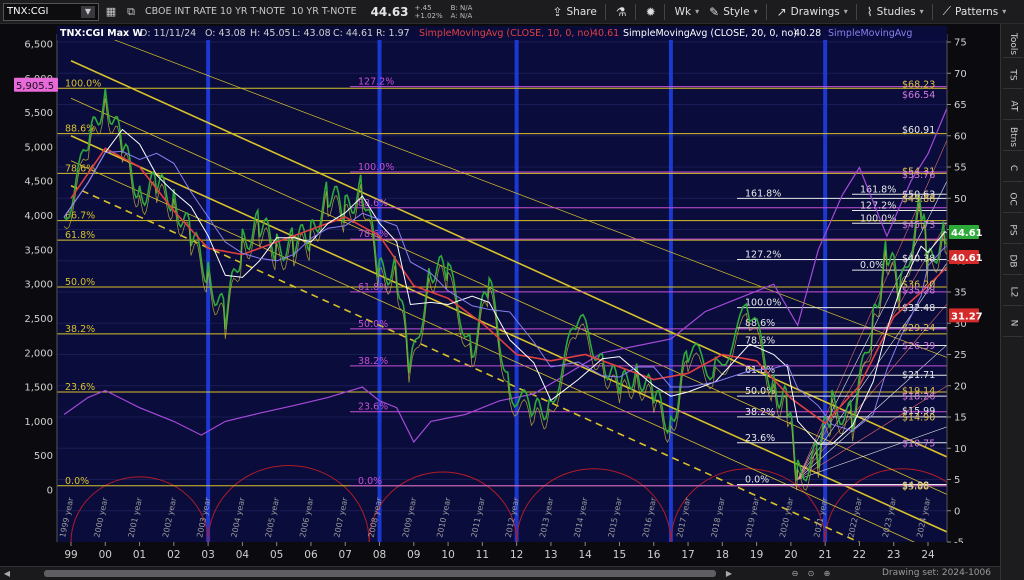 This screenshot has height=580, width=1024. I want to click on share-icon: ⇪, so click(557, 11).